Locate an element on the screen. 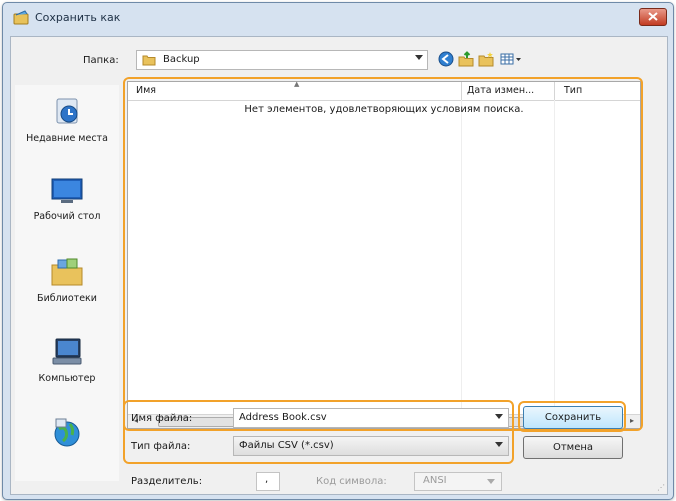  up-folder-icon is located at coordinates (466, 59).